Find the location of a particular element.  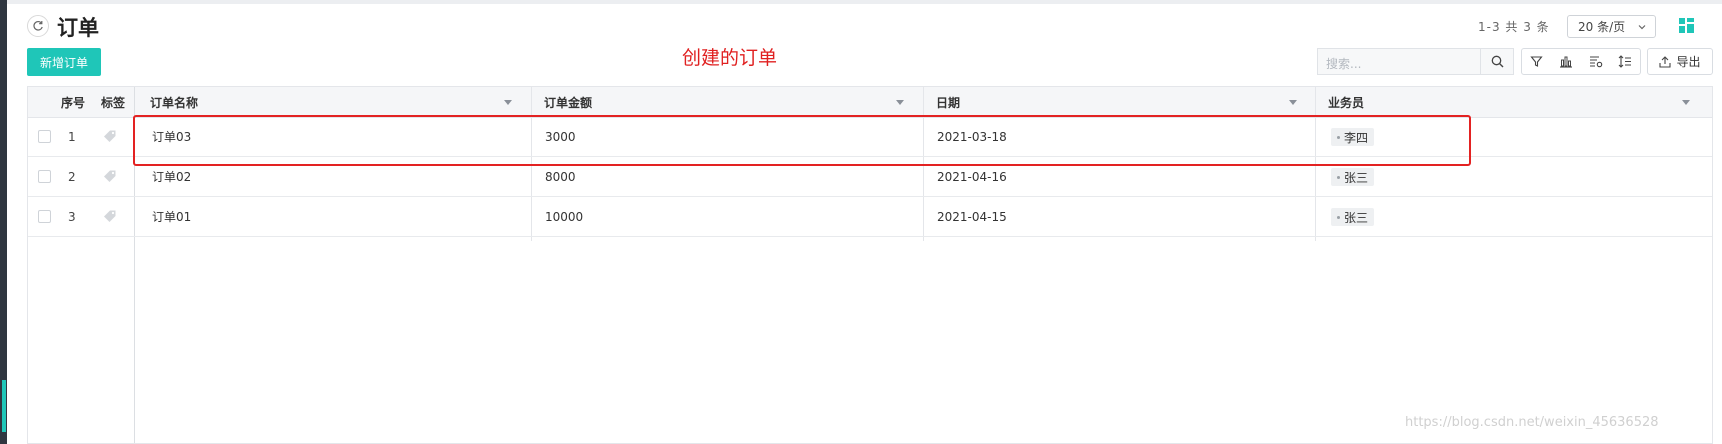

order-amount: 10000 is located at coordinates (564, 216).